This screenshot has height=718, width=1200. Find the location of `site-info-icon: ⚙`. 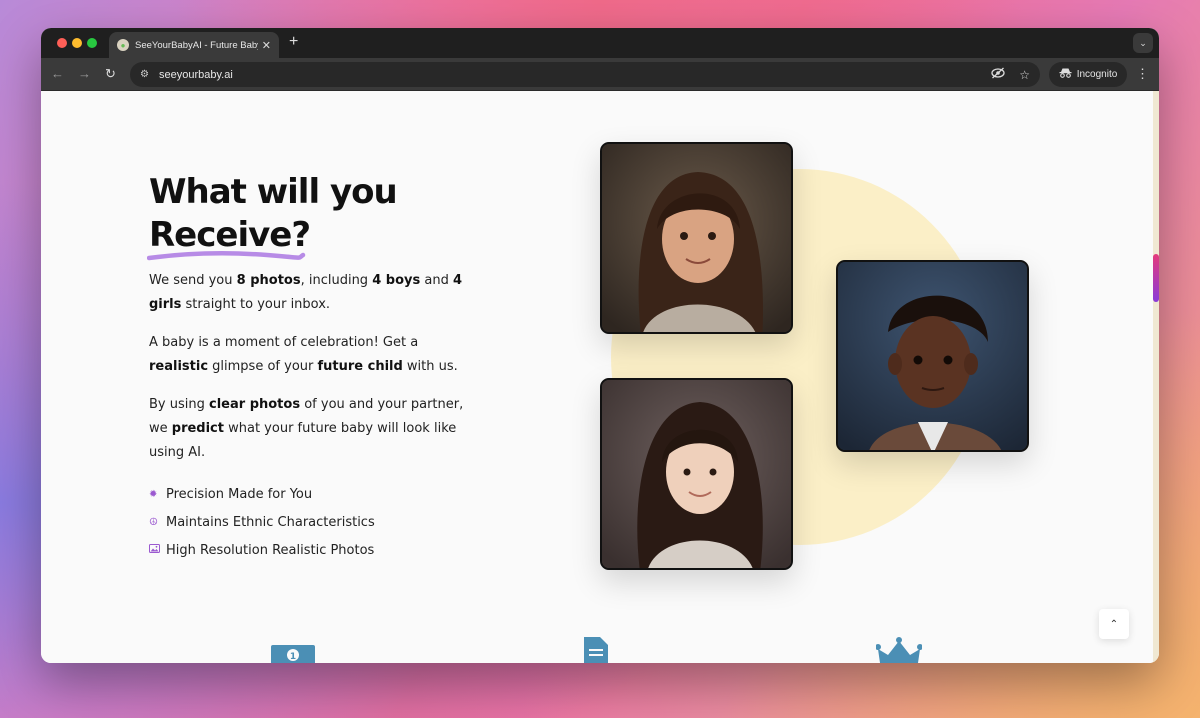

site-info-icon: ⚙ is located at coordinates (144, 74).